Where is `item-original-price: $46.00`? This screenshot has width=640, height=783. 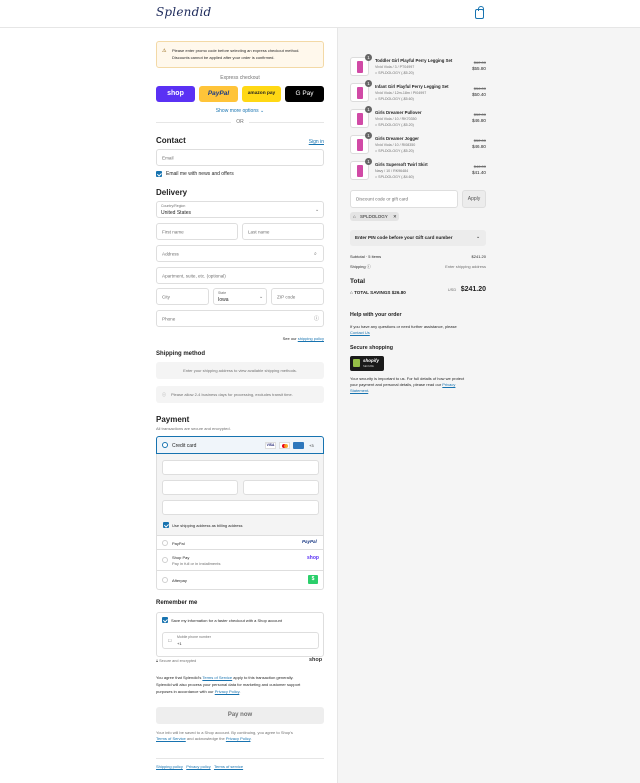 item-original-price: $46.00 is located at coordinates (479, 166).